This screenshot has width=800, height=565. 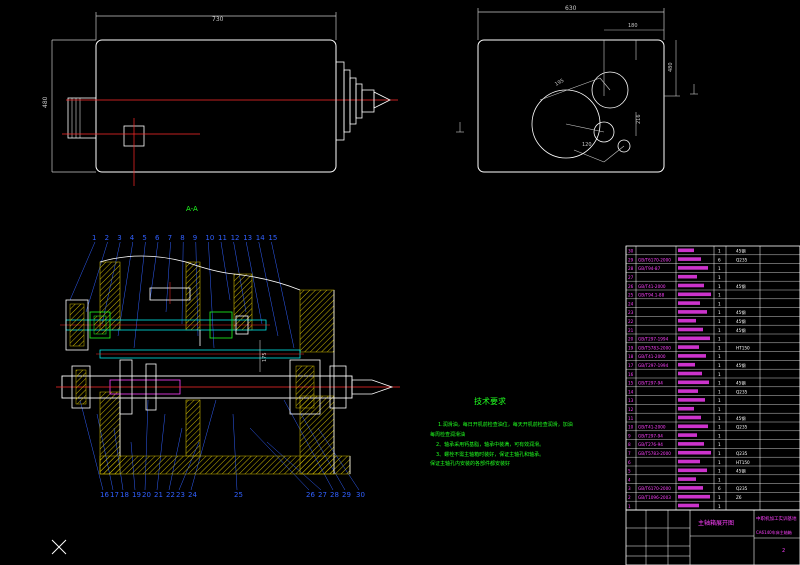 What do you see at coordinates (119, 238) in the screenshot?
I see `part-number-top: 3` at bounding box center [119, 238].